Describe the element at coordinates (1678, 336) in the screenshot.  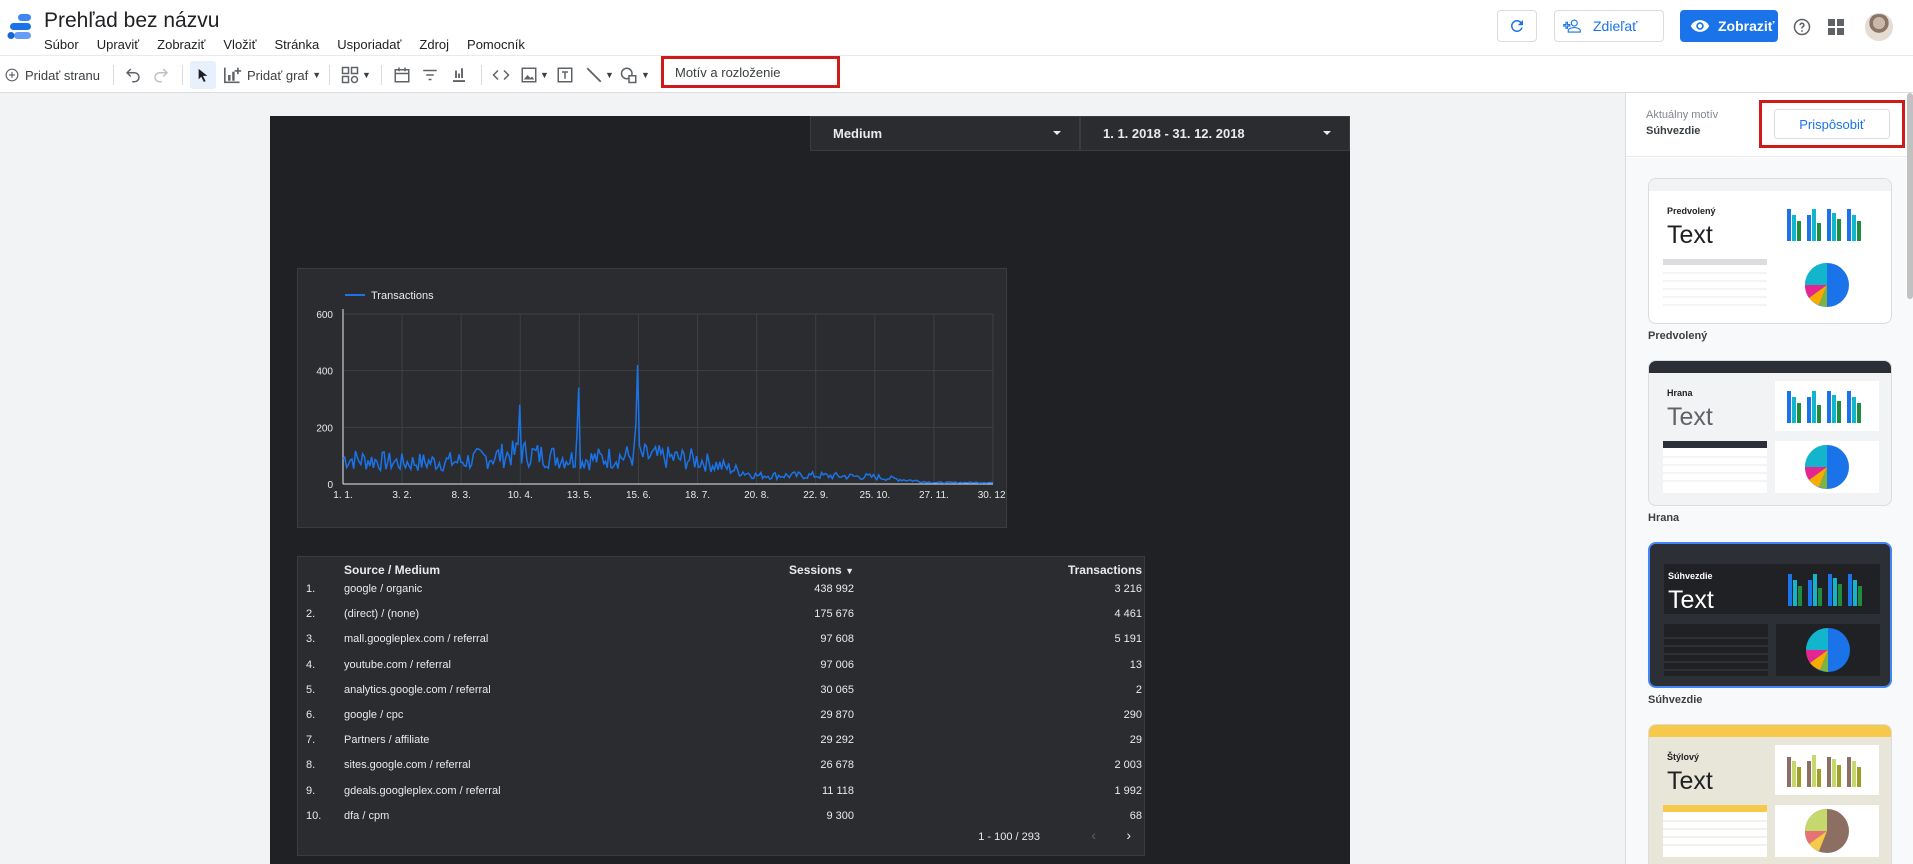
I see `theme-name-default: Predvolený` at that location.